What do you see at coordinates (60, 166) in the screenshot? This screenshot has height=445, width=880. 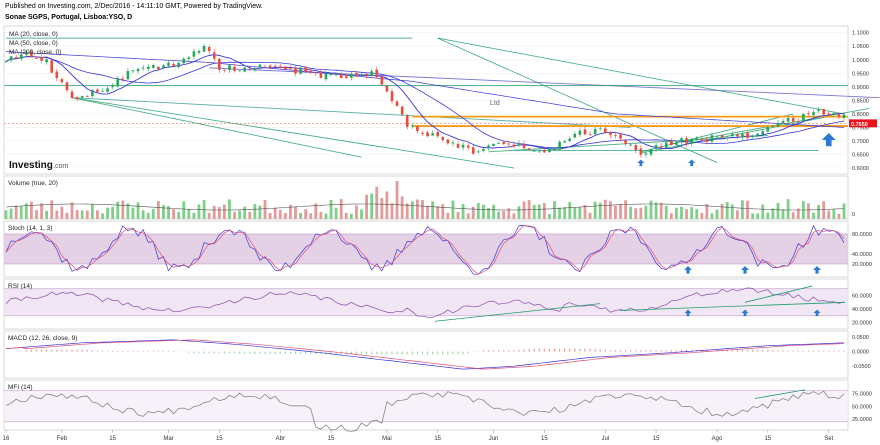 I see `investing-logo-suffix: .com` at bounding box center [60, 166].